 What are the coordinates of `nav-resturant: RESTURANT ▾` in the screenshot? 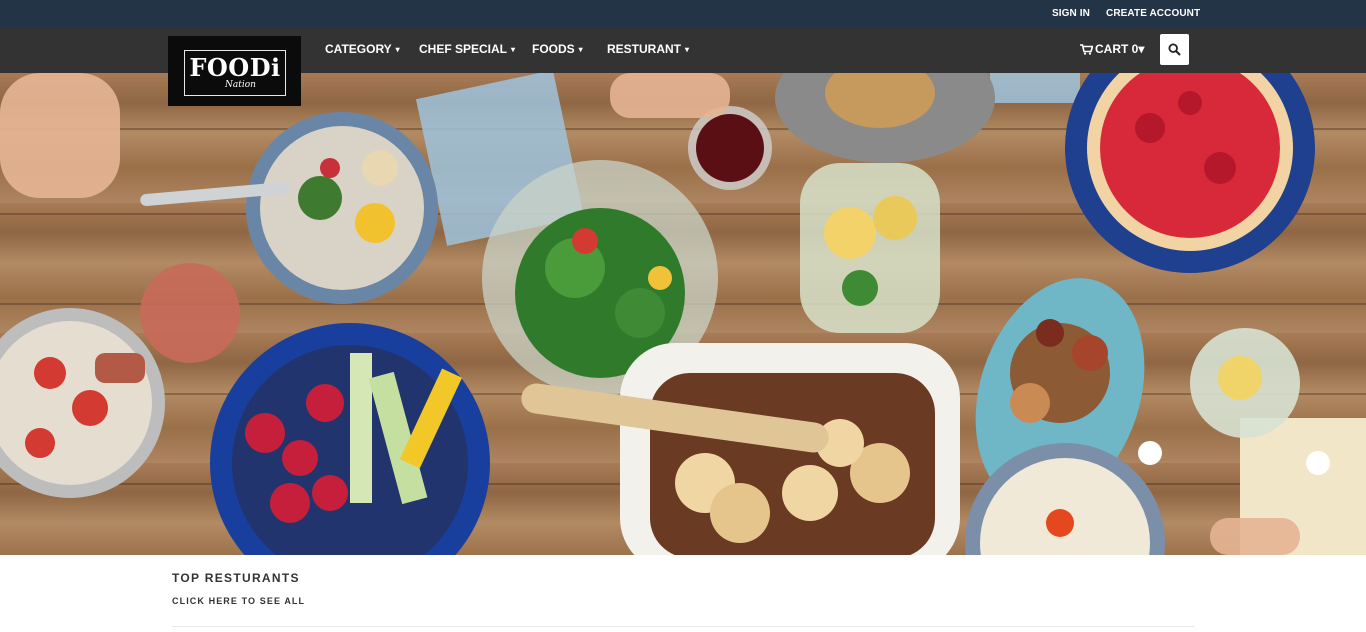 It's located at (648, 50).